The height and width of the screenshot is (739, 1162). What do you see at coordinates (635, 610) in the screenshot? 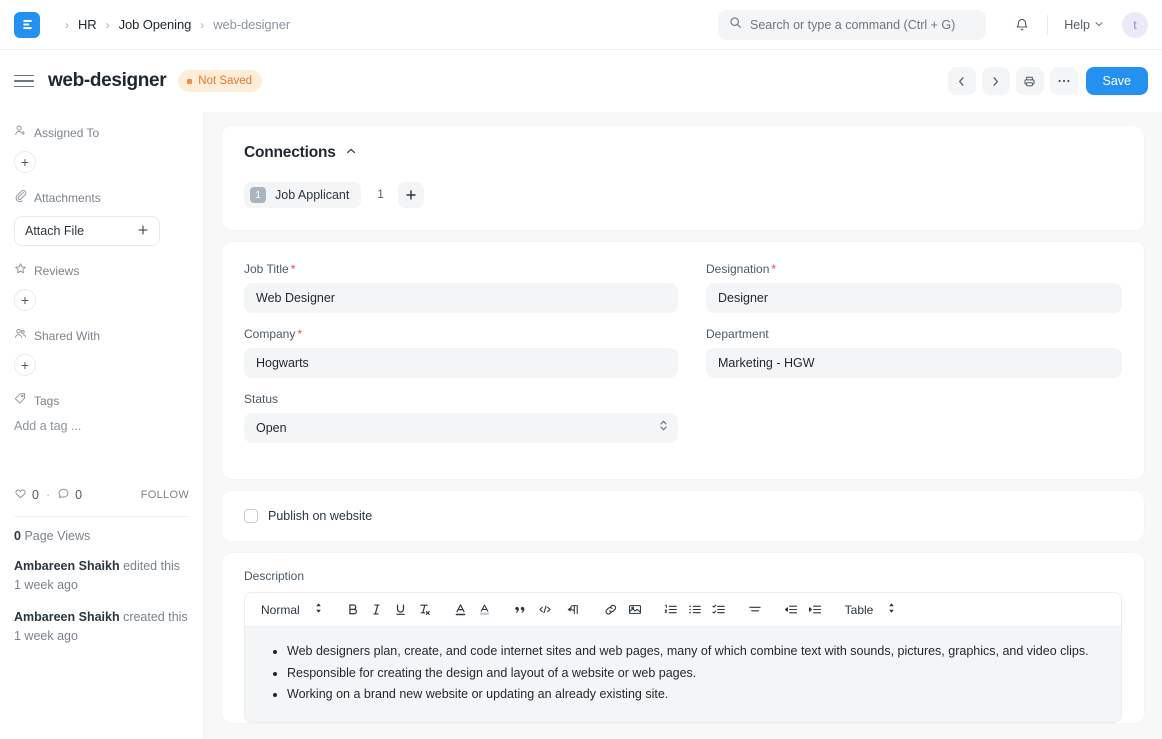
I see `image-icon` at bounding box center [635, 610].